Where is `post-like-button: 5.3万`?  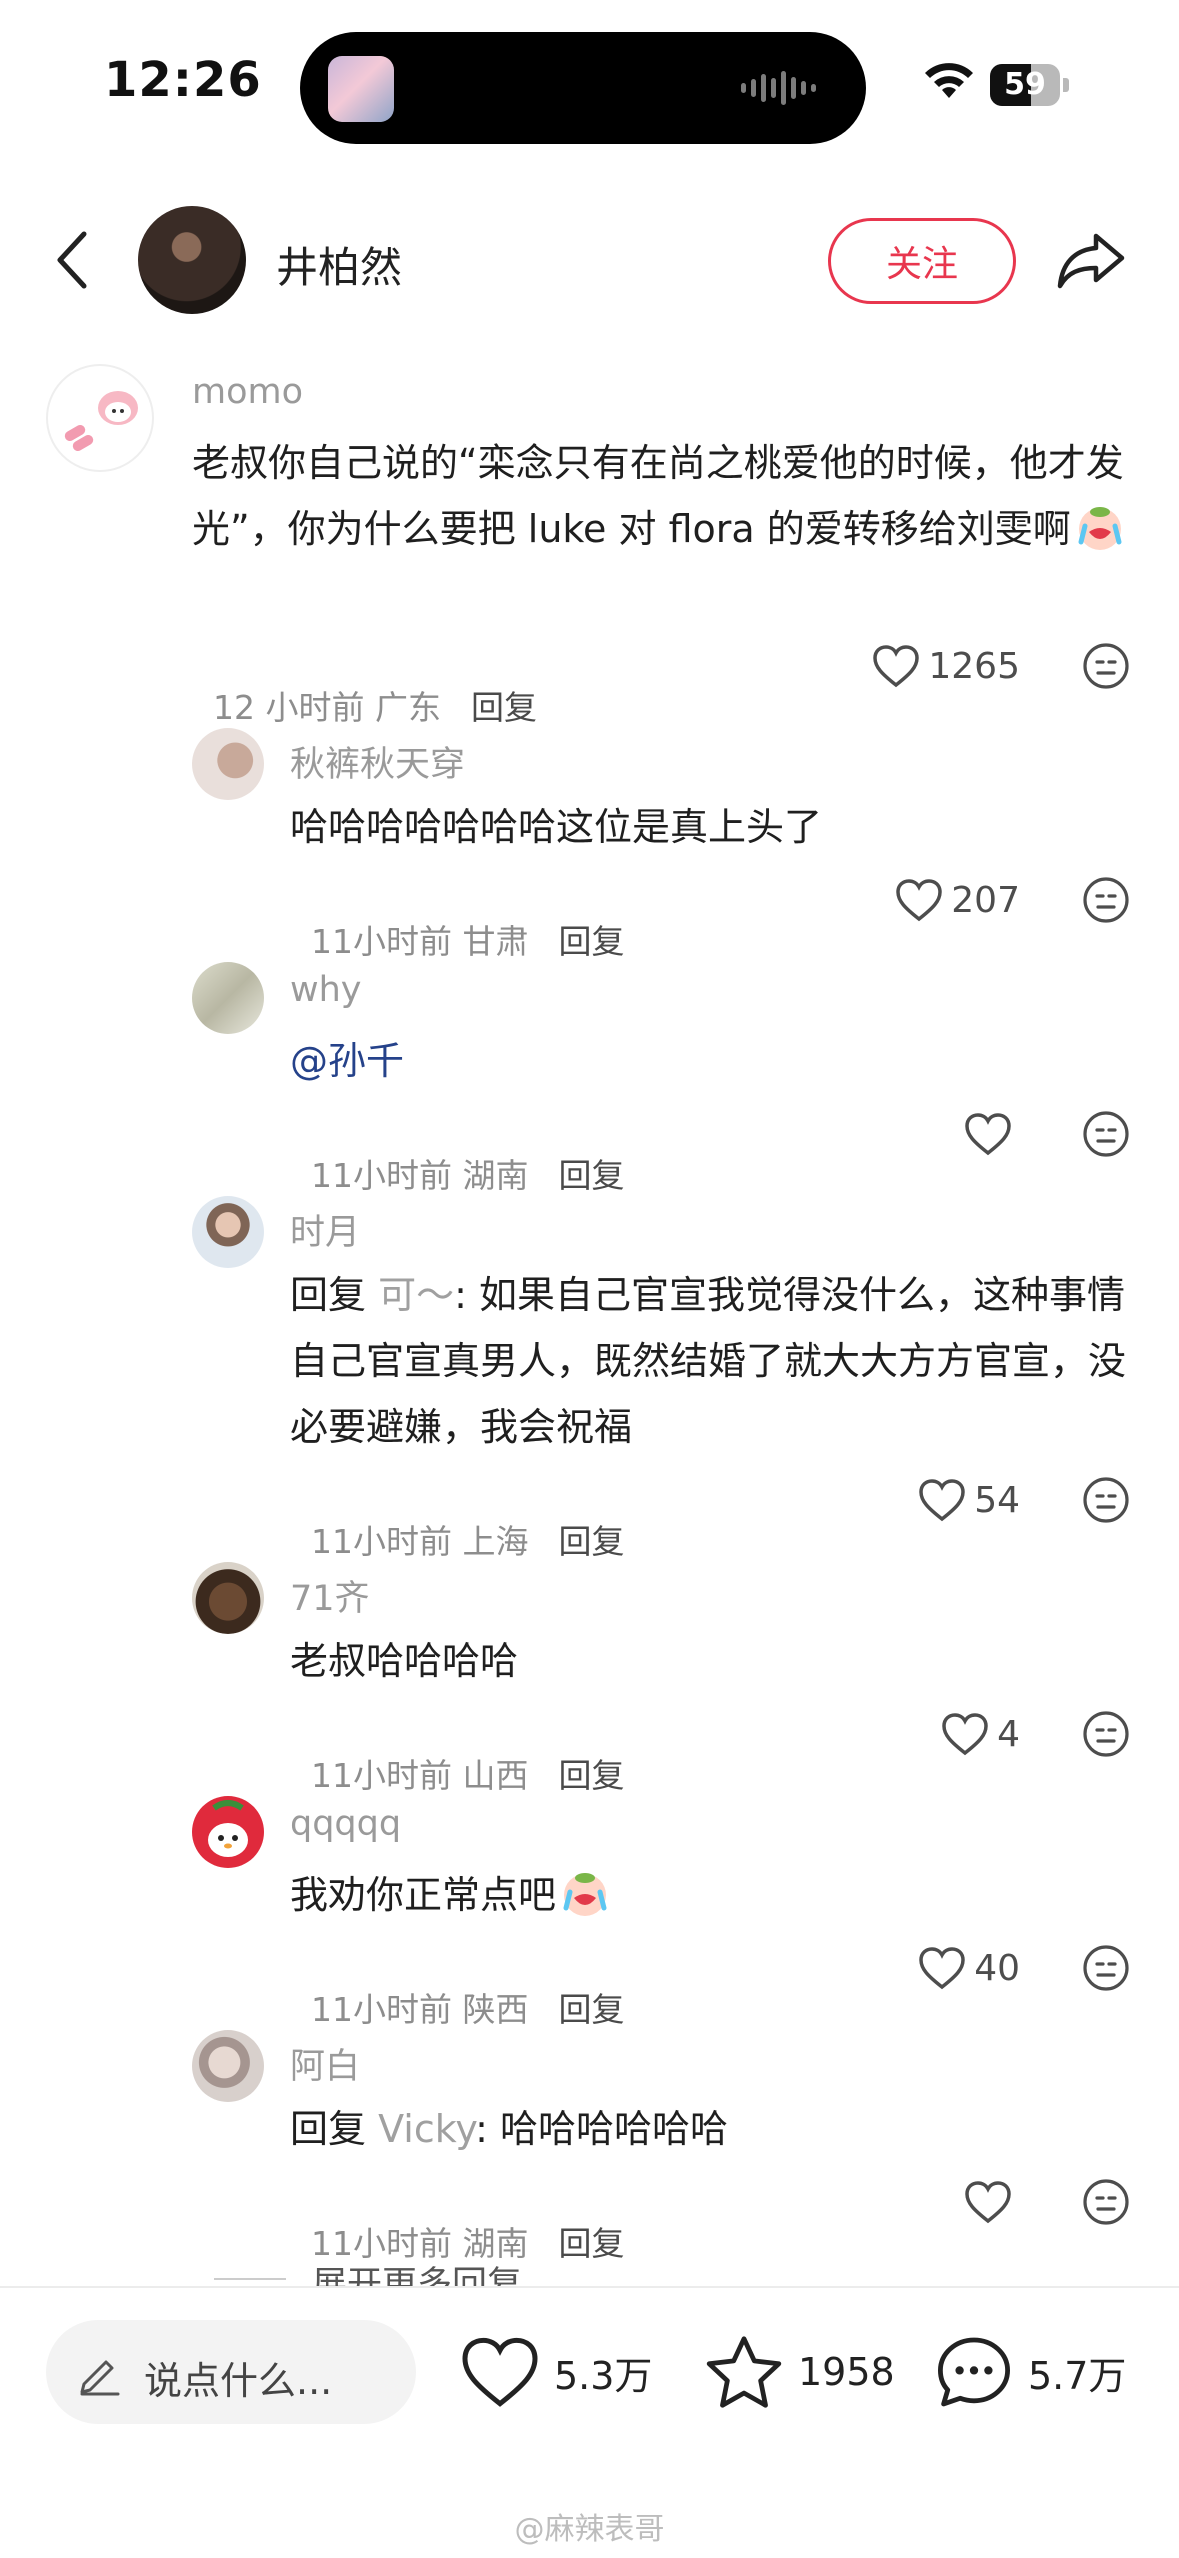 post-like-button: 5.3万 is located at coordinates (556, 2372).